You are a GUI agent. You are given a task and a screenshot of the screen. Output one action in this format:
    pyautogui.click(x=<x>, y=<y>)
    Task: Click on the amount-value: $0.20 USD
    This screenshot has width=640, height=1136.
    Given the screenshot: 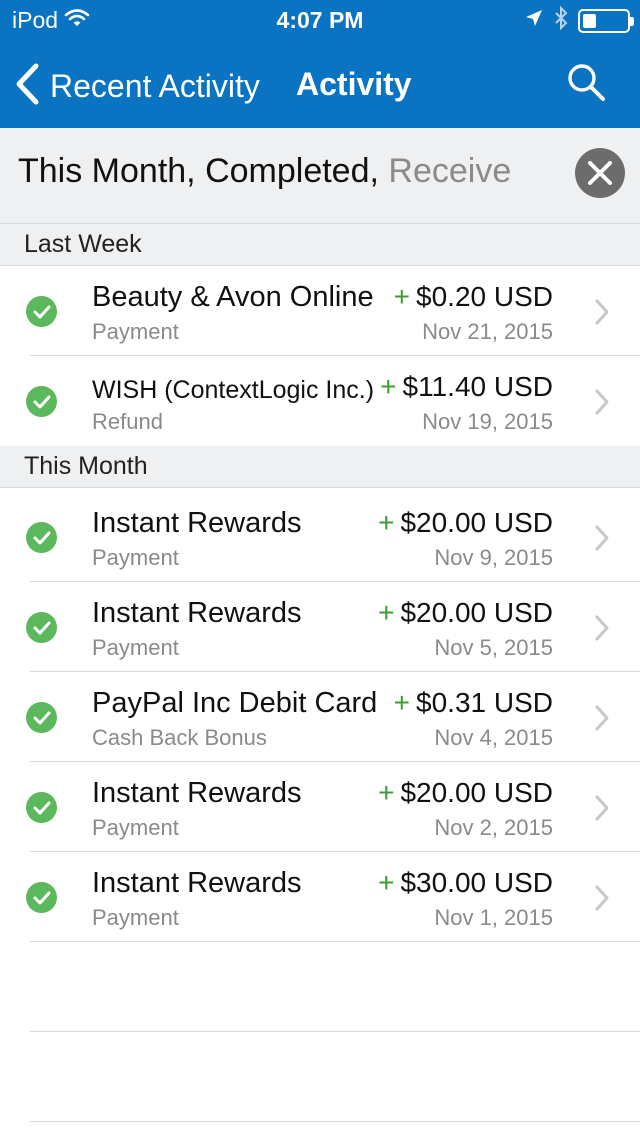 What is the action you would take?
    pyautogui.click(x=484, y=296)
    